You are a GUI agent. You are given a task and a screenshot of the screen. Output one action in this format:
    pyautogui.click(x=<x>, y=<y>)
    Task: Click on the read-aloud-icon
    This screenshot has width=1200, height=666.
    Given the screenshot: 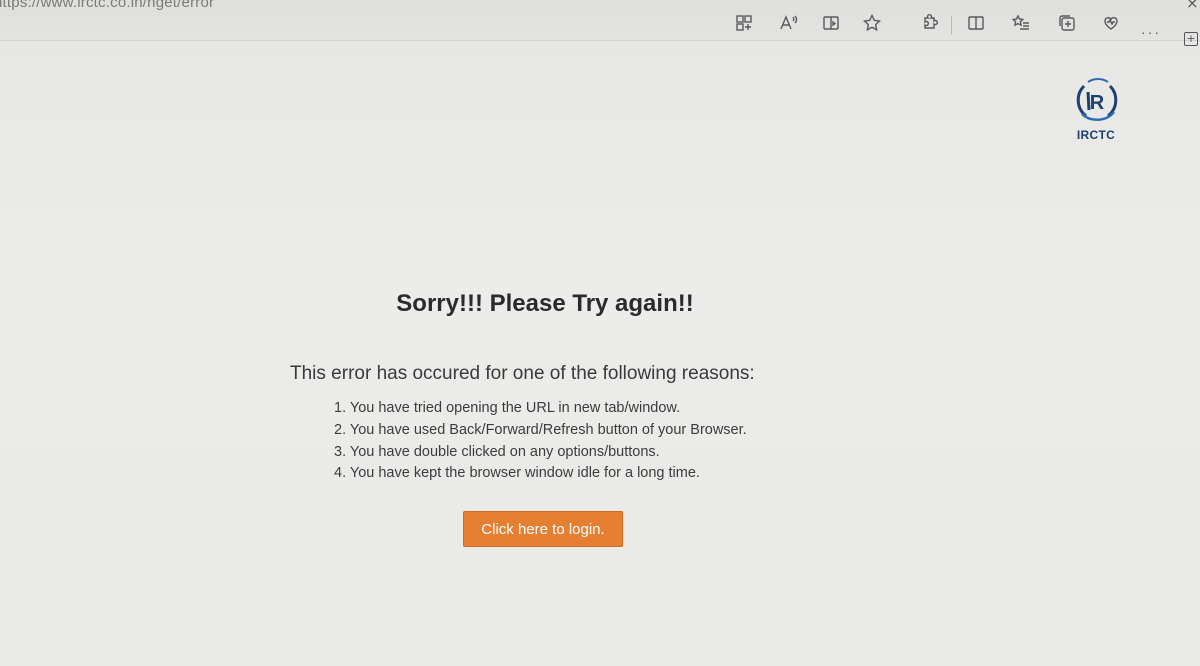 What is the action you would take?
    pyautogui.click(x=788, y=23)
    